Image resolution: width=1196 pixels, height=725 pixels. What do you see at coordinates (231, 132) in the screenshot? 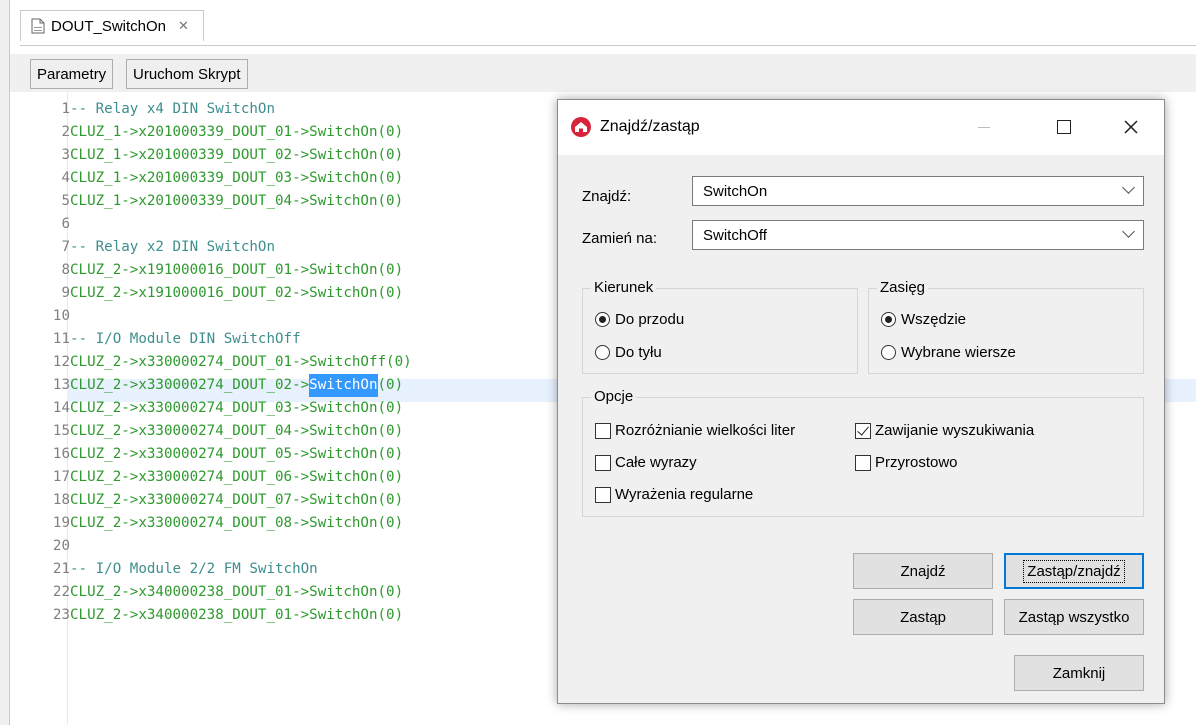
I see `code-line: 2 CLUZ_1->x201000339_DOUT_01->SwitchOn(0)` at bounding box center [231, 132].